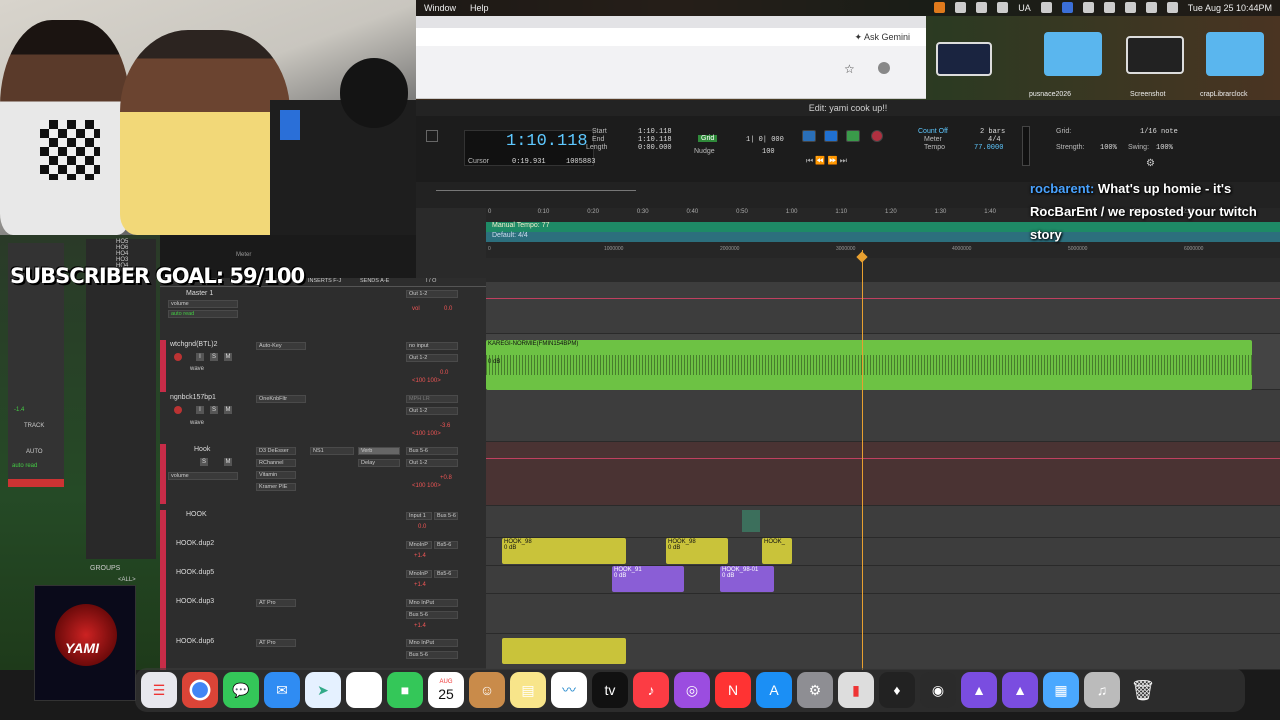  What do you see at coordinates (196, 514) in the screenshot?
I see `track-name-hook-rec: HOOK` at bounding box center [196, 514].